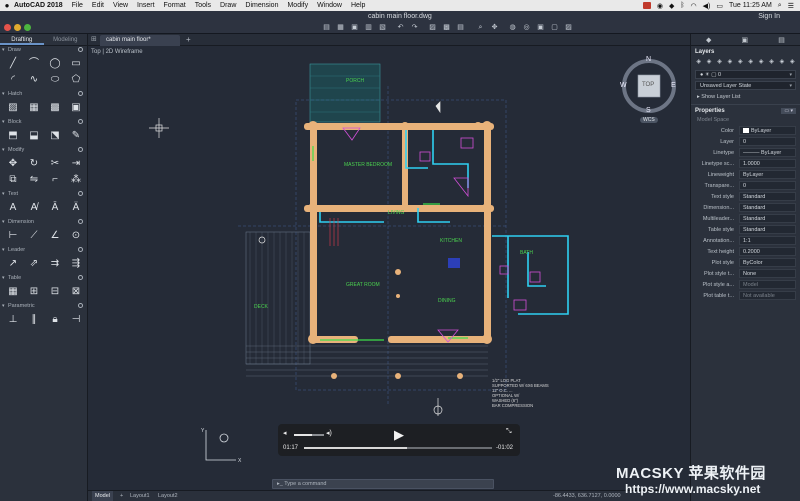 This screenshot has width=800, height=501. Describe the element at coordinates (460, 28) in the screenshot. I see `paste-icon: ▤` at that location.